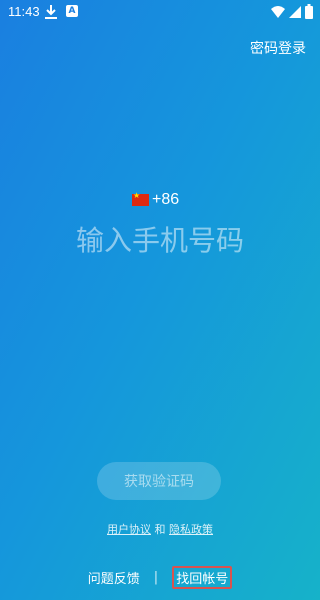 The image size is (320, 600). I want to click on country-code-selector: +86, so click(155, 200).